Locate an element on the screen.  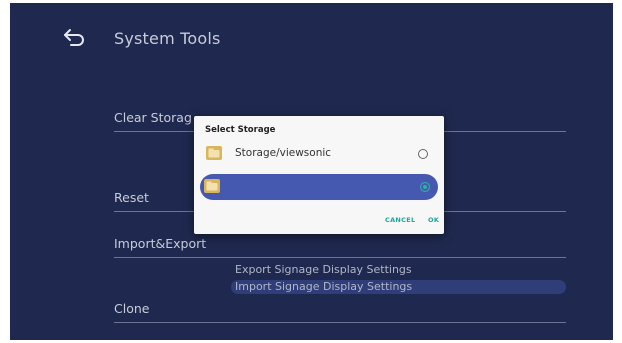
import-settings-option: Import Signage Display Settings is located at coordinates (323, 286).